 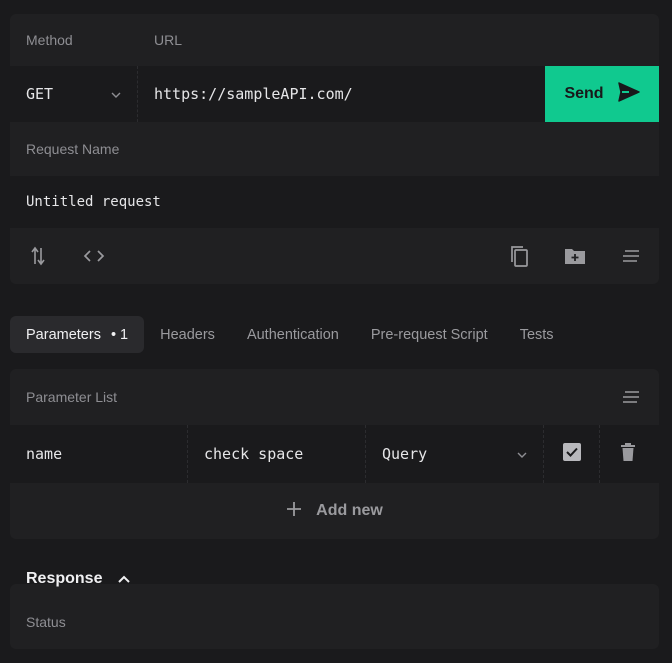 I want to click on parameter-list-title: Parameter List, so click(x=72, y=397).